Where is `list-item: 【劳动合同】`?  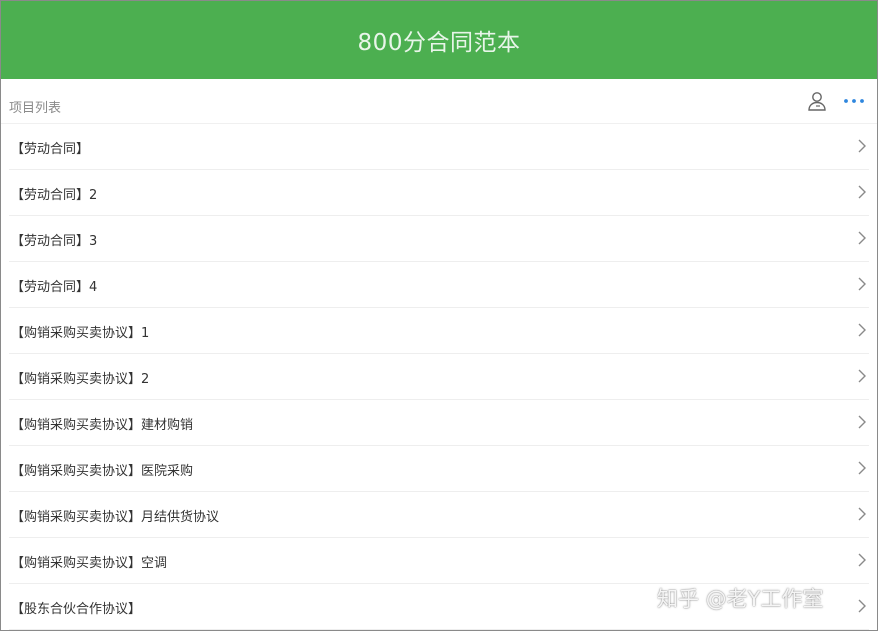
list-item: 【劳动合同】 is located at coordinates (439, 147).